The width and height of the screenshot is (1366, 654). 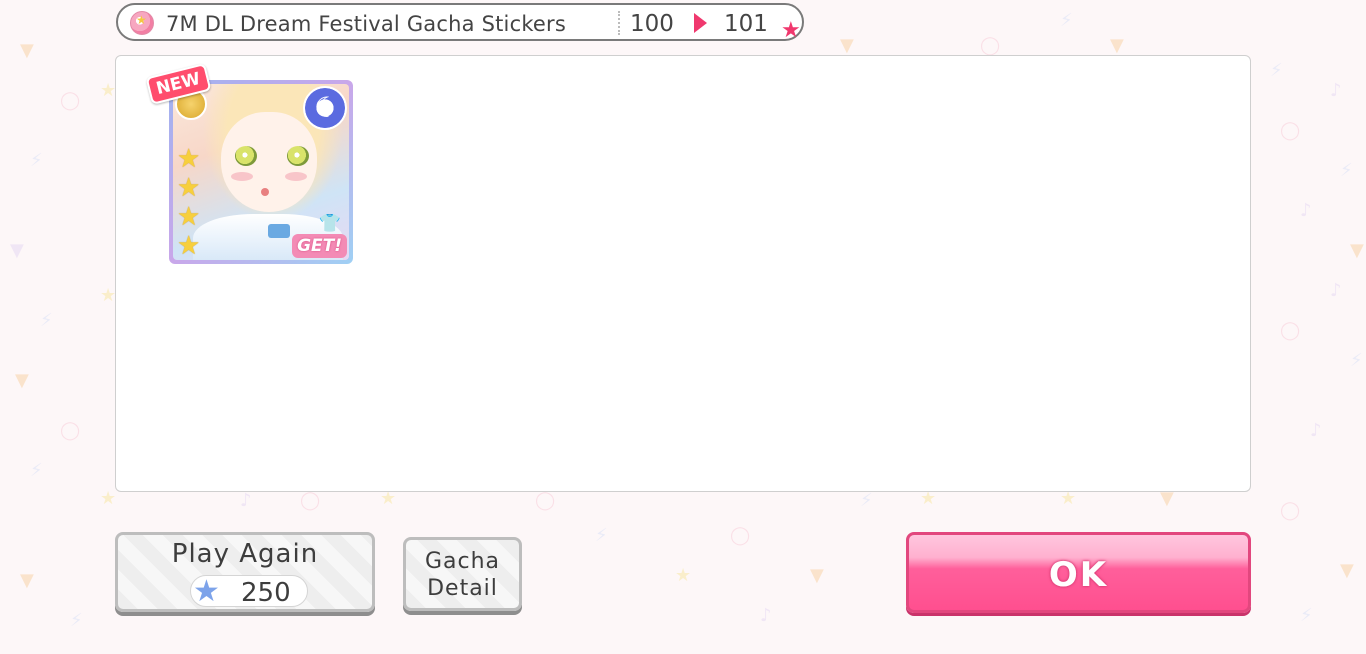 What do you see at coordinates (791, 30) in the screenshot?
I see `pink-star-icon: ★` at bounding box center [791, 30].